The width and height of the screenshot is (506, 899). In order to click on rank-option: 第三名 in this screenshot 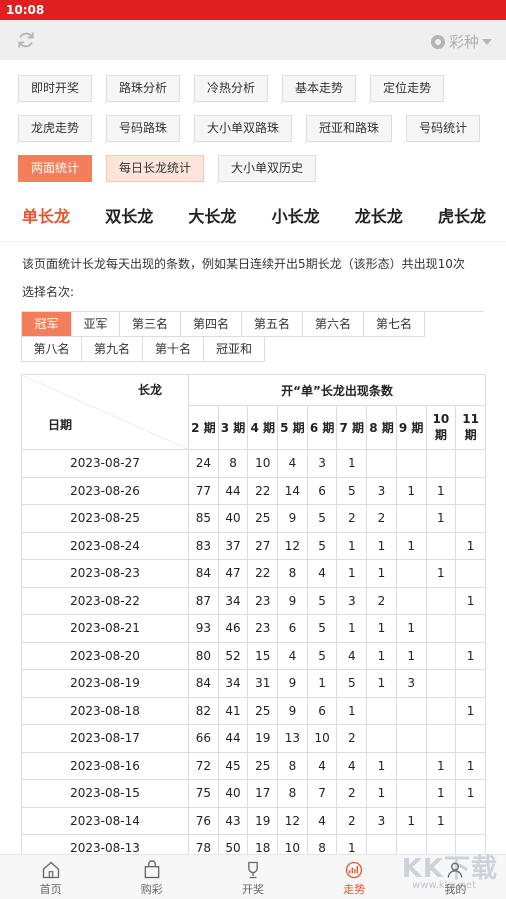, I will do `click(150, 324)`.